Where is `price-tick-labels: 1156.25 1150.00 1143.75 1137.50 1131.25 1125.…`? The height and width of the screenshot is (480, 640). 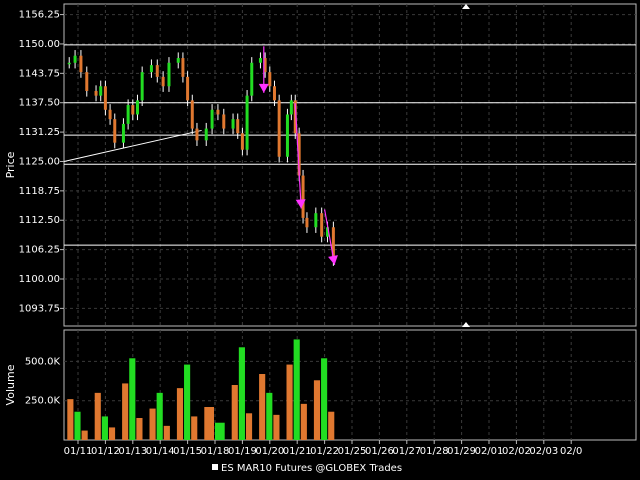 price-tick-labels: 1156.25 1150.00 1143.75 1137.50 1131.25 1125.… is located at coordinates (41, 162).